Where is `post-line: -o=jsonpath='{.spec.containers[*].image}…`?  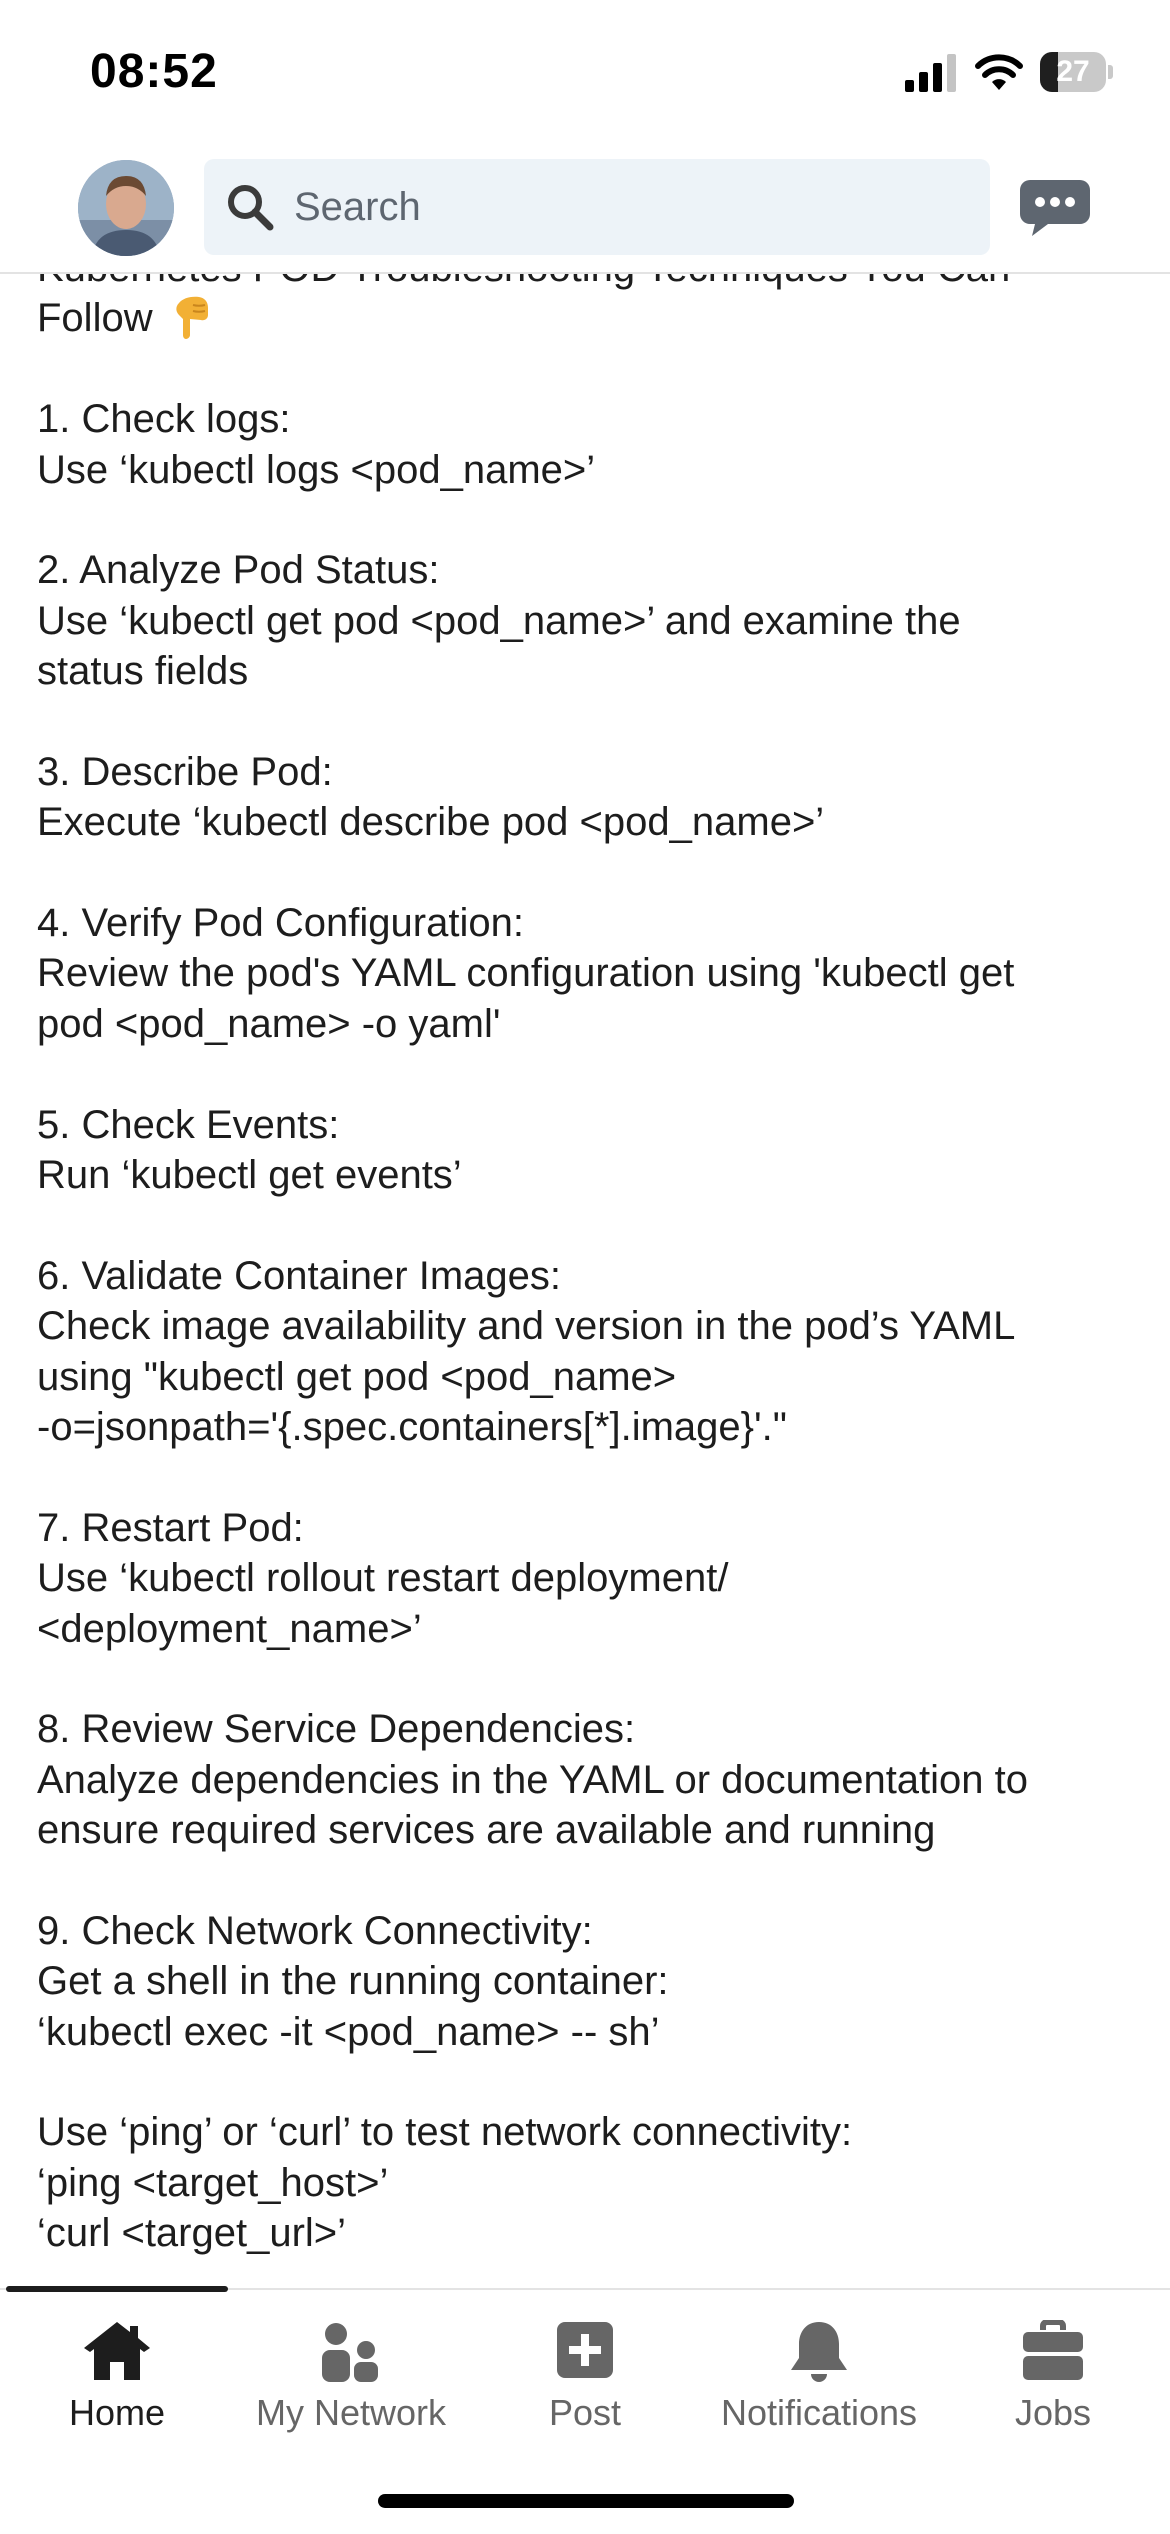
post-line: -o=jsonpath='{.spec.containers[*].image}… is located at coordinates (592, 1427).